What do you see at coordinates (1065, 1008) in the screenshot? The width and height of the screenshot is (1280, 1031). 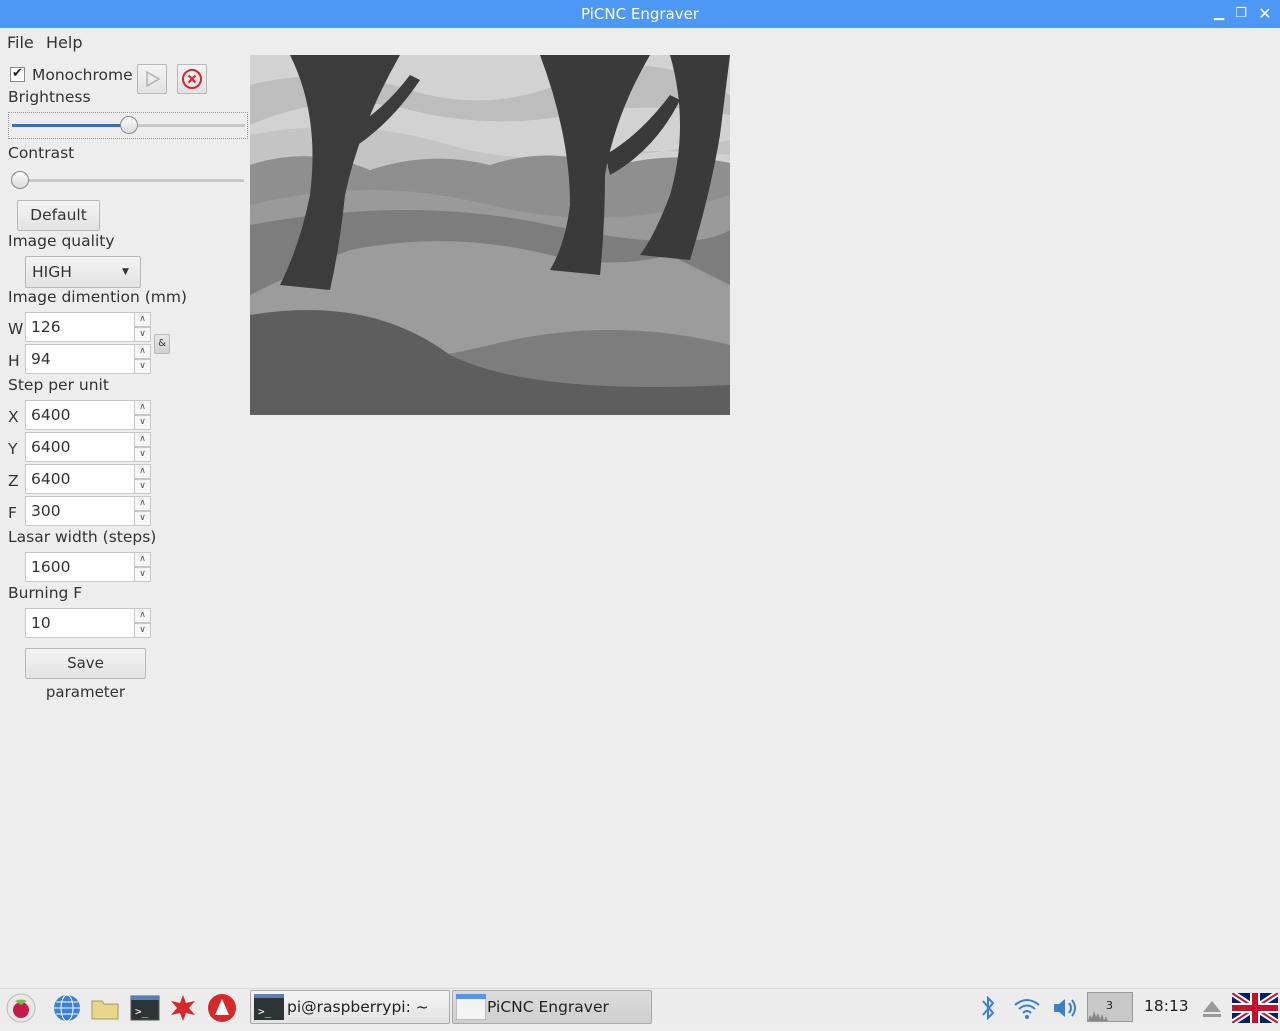 I see `volume-icon` at bounding box center [1065, 1008].